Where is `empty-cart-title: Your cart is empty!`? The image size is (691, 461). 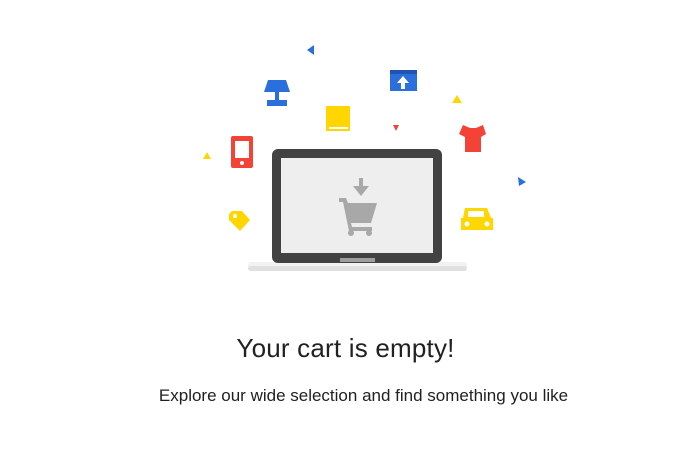 empty-cart-title: Your cart is empty! is located at coordinates (345, 348).